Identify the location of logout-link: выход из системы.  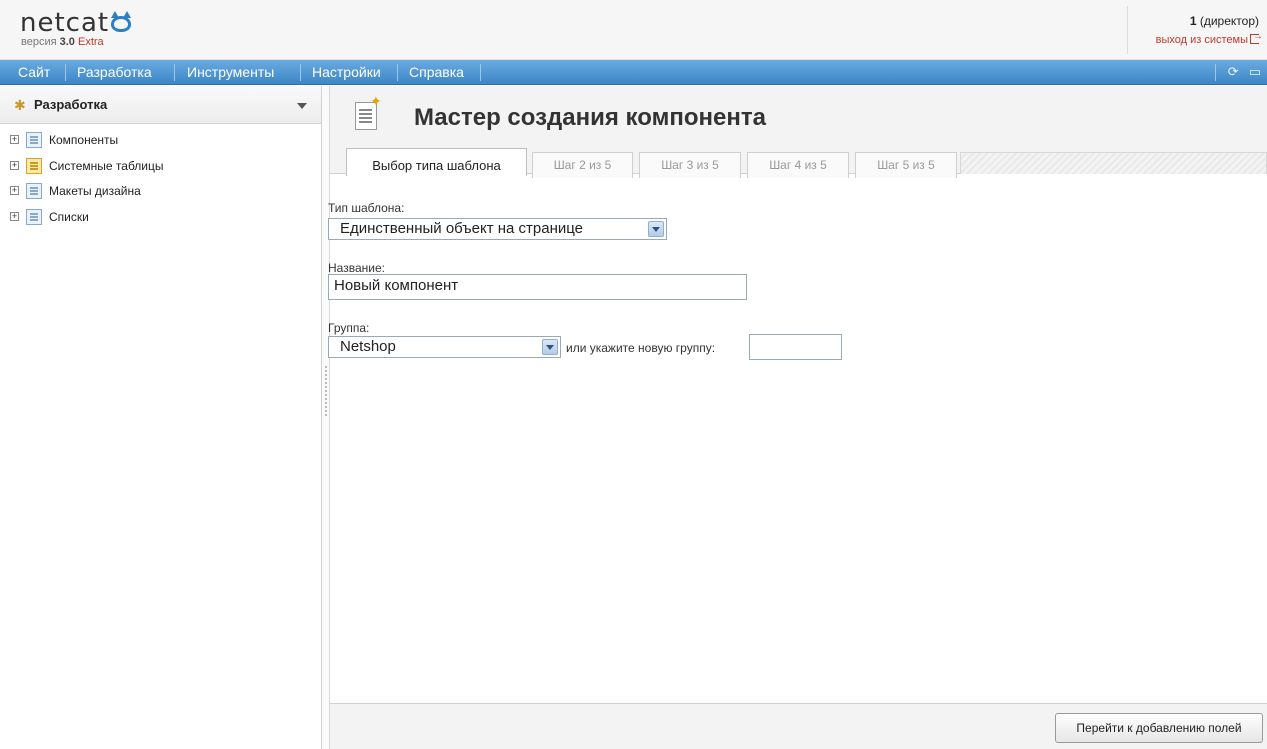
(1209, 38).